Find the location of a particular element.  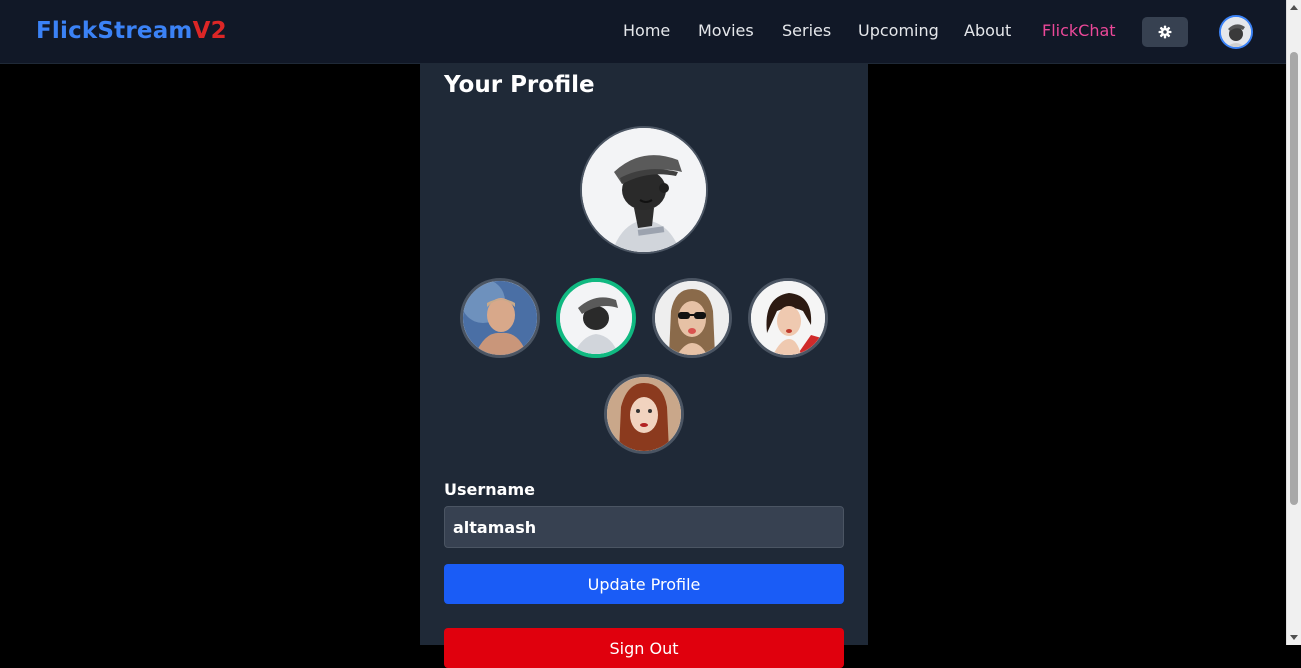

avatar-option-short-hair-woman is located at coordinates (788, 318).